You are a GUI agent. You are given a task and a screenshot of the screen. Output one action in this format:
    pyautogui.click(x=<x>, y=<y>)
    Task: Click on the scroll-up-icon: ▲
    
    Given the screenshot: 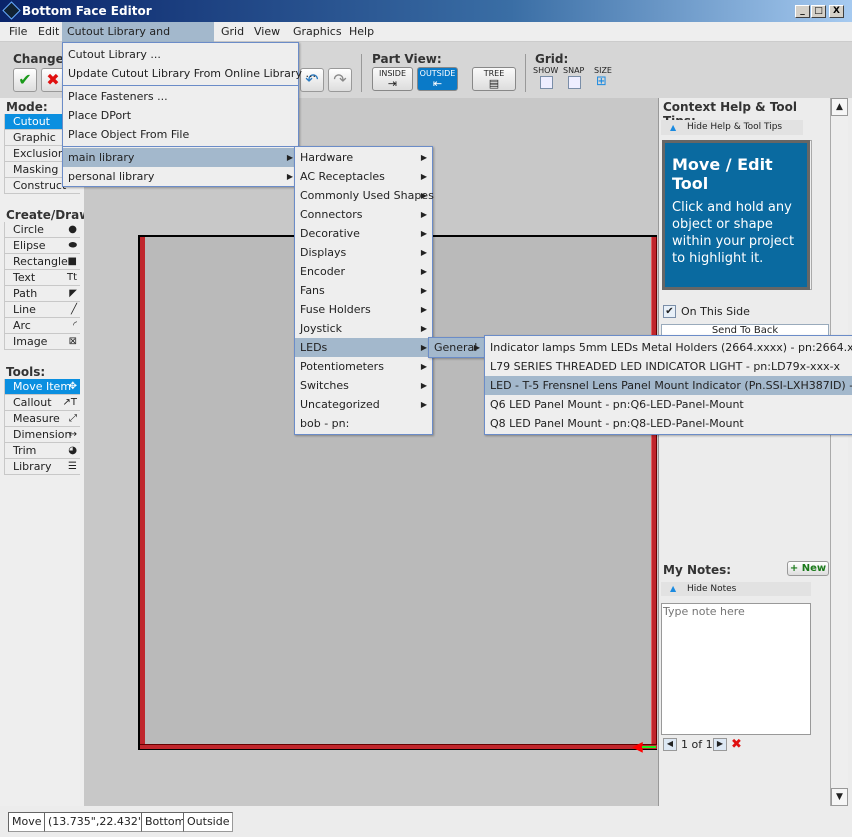 What is the action you would take?
    pyautogui.click(x=839, y=107)
    